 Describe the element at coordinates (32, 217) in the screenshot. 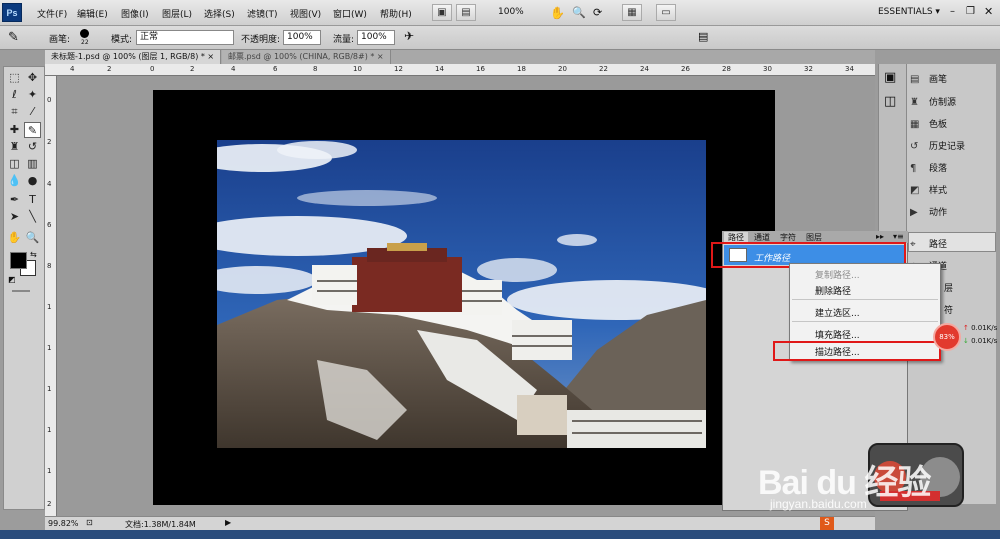

I see `line-shape-icon: ╲` at that location.